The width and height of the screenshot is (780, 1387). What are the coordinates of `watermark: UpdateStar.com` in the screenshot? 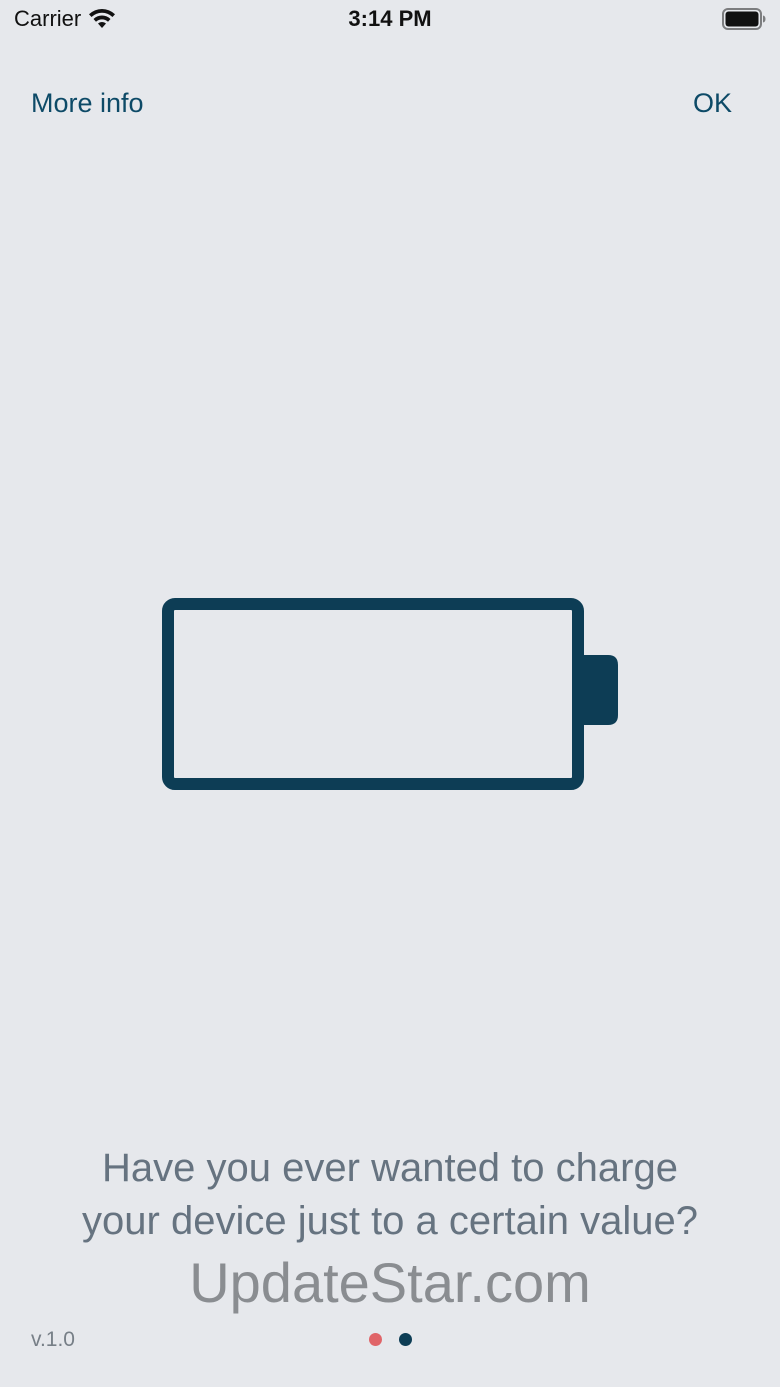 It's located at (390, 1282).